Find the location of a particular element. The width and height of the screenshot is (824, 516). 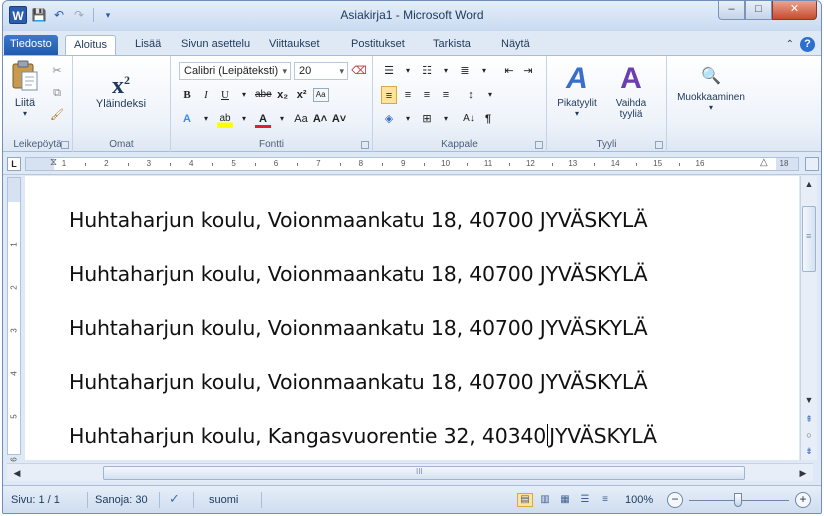

tab-file: Tiedosto is located at coordinates (31, 45).